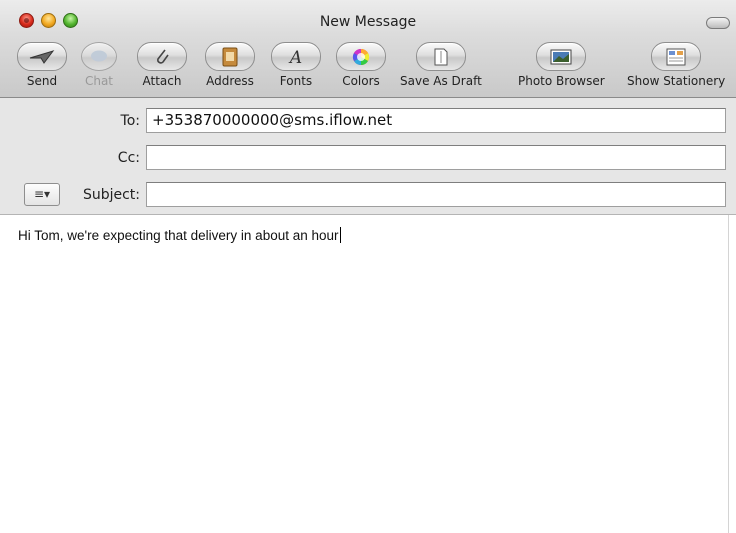 This screenshot has height=533, width=736. What do you see at coordinates (130, 121) in the screenshot?
I see `to-label: To:` at bounding box center [130, 121].